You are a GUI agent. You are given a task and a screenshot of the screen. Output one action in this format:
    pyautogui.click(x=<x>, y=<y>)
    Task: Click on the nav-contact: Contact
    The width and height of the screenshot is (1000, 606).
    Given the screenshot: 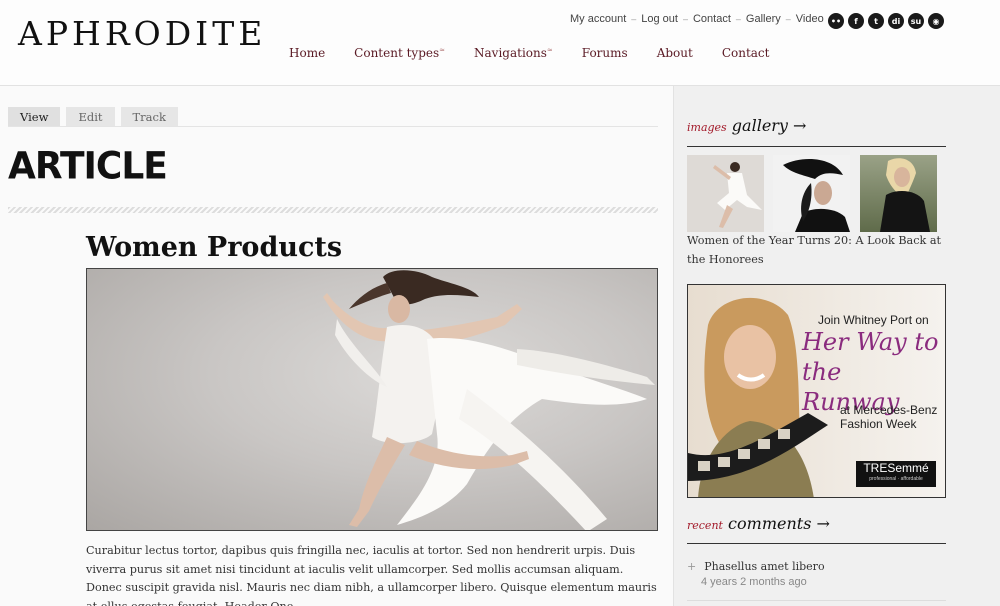 What is the action you would take?
    pyautogui.click(x=746, y=53)
    